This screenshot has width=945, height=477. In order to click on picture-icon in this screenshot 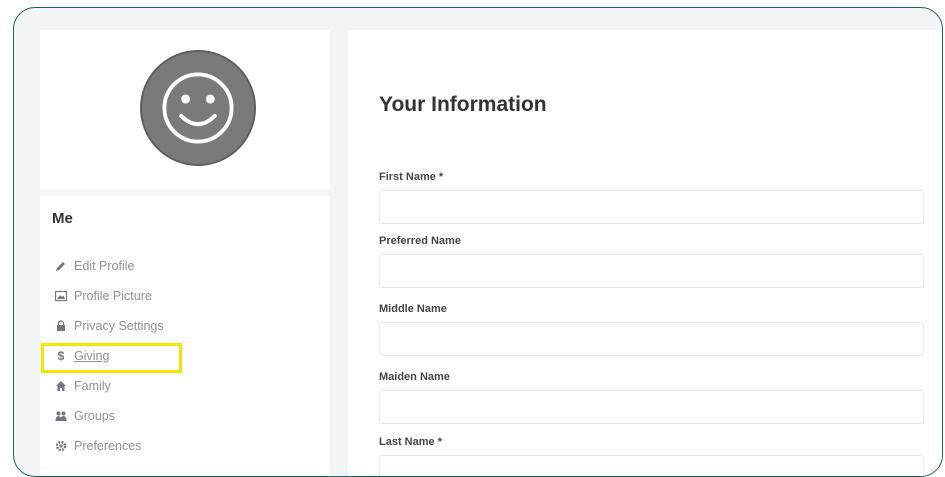, I will do `click(61, 296)`.